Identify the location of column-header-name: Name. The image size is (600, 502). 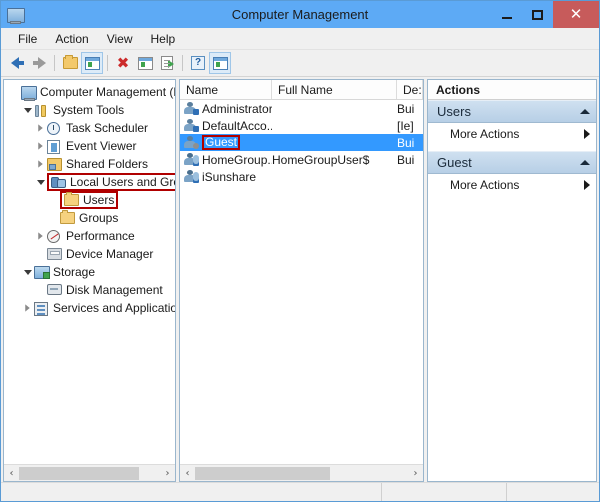
(226, 89).